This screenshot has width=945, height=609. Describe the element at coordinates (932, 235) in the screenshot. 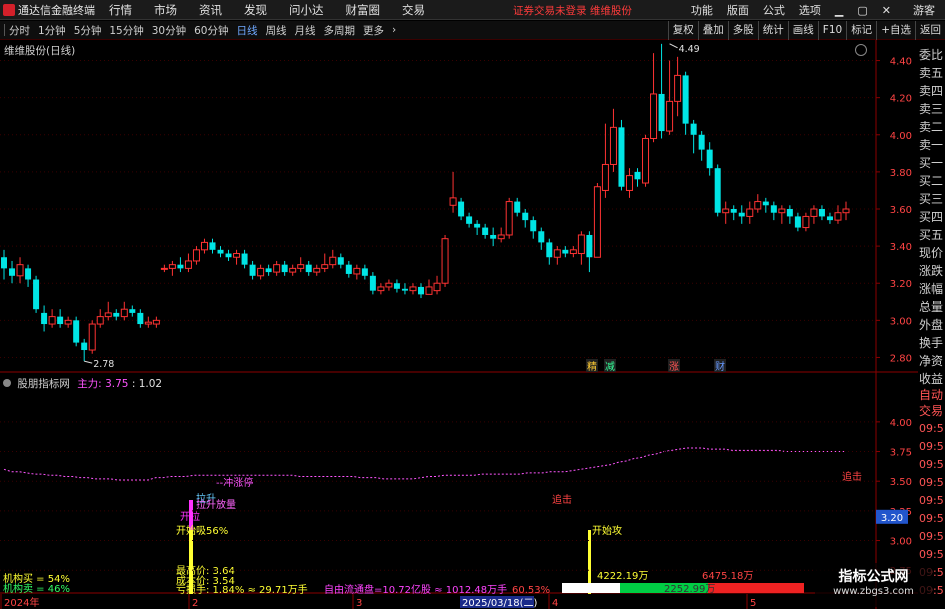

I see `quote-field-label: 买五` at that location.